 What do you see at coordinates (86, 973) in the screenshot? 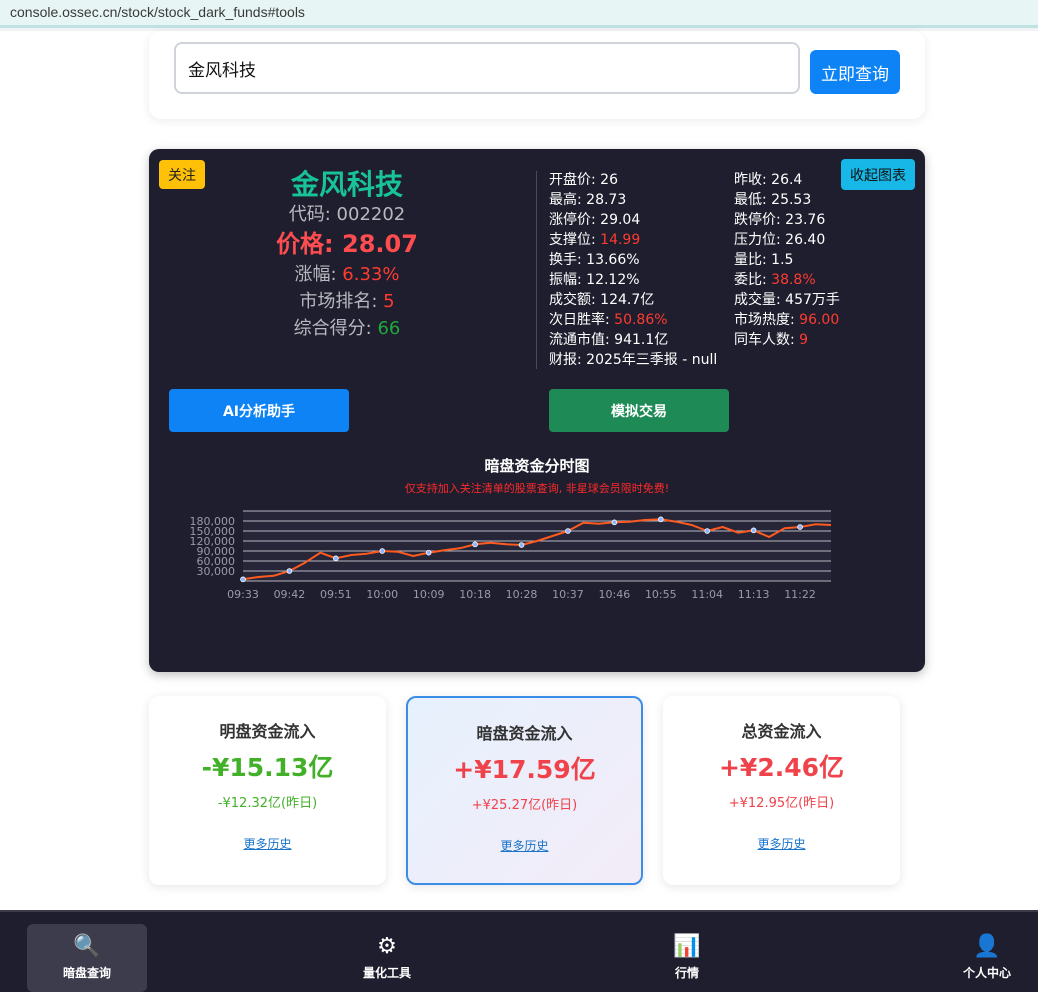
I see `nav-label: 暗盘查询` at bounding box center [86, 973].